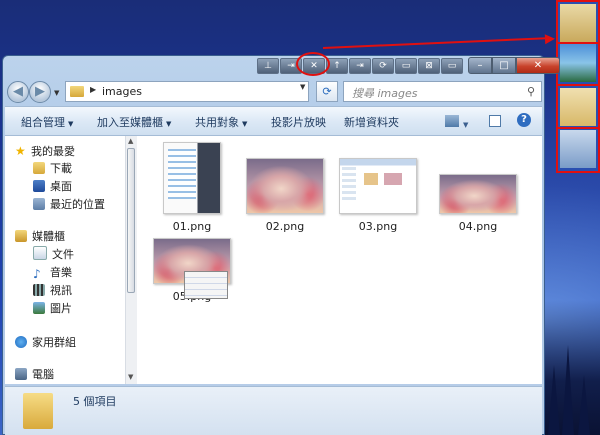  Describe the element at coordinates (20, 151) in the screenshot. I see `star-icon: ★` at that location.